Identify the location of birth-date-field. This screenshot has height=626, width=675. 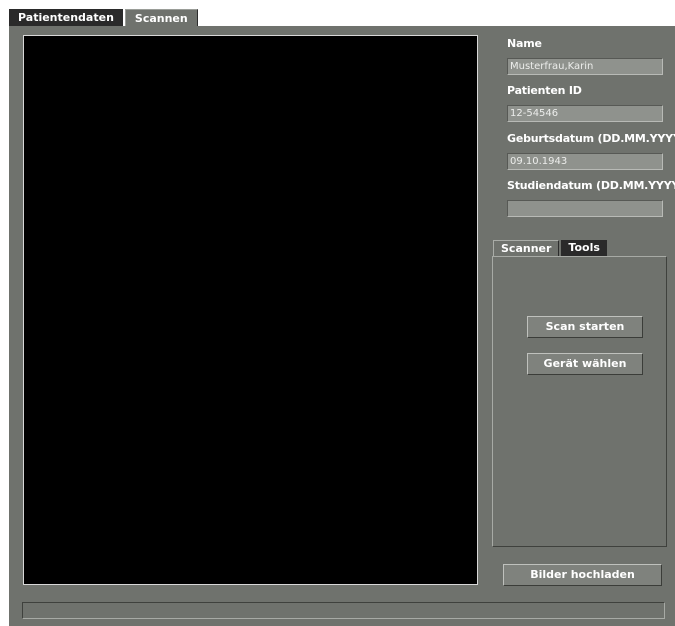
(585, 161).